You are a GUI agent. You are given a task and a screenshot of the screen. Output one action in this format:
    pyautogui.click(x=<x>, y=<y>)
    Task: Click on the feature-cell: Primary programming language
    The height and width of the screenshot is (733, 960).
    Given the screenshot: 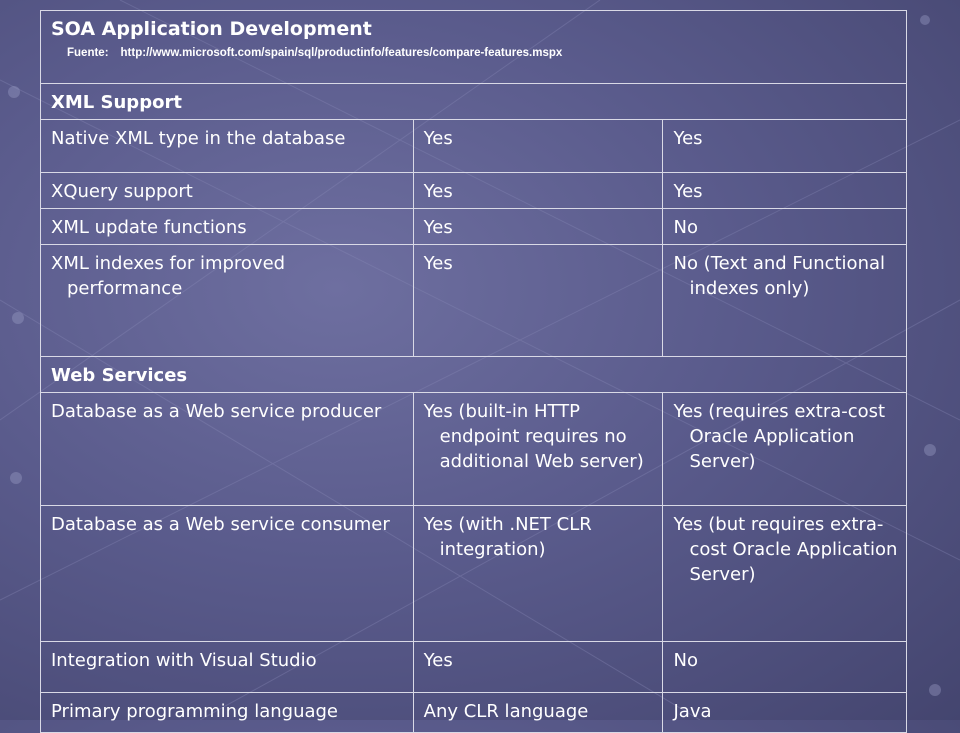 What is the action you would take?
    pyautogui.click(x=227, y=712)
    